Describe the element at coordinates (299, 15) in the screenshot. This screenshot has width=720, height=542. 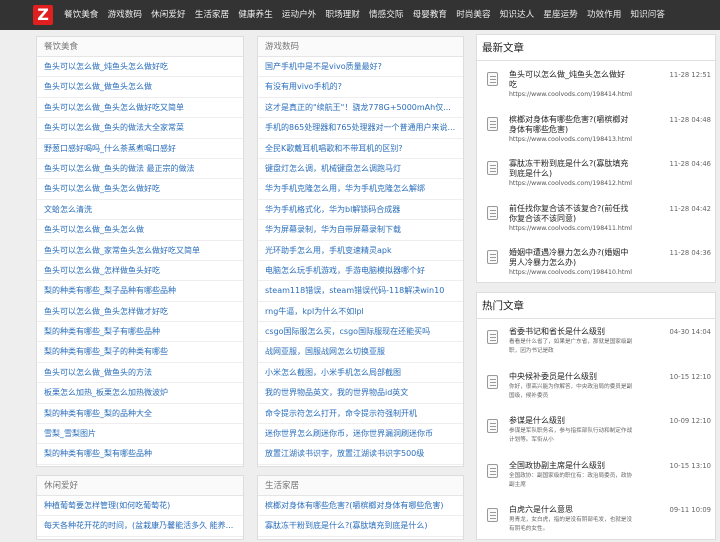
I see `nav-item: 运动户外` at that location.